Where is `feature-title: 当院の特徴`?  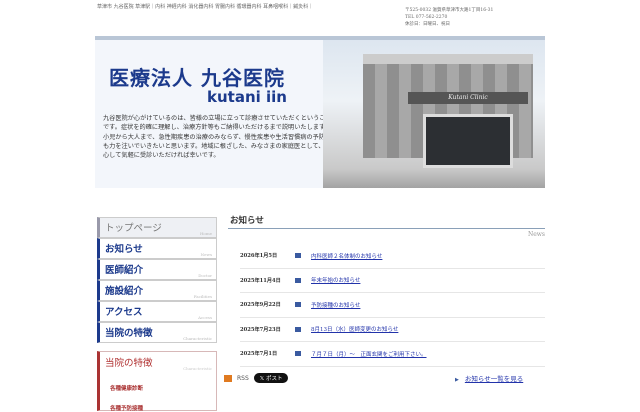 feature-title: 当院の特徴 is located at coordinates (129, 362).